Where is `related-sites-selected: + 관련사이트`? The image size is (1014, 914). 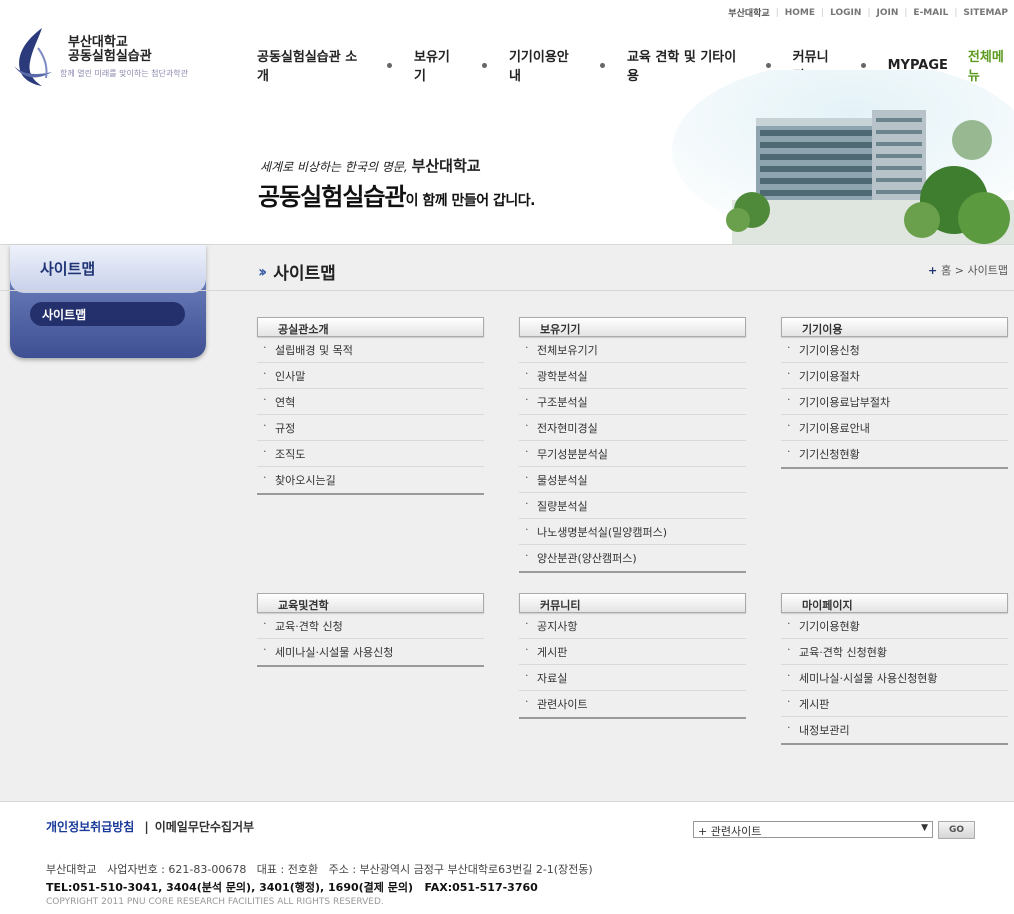
related-sites-selected: + 관련사이트 is located at coordinates (730, 831).